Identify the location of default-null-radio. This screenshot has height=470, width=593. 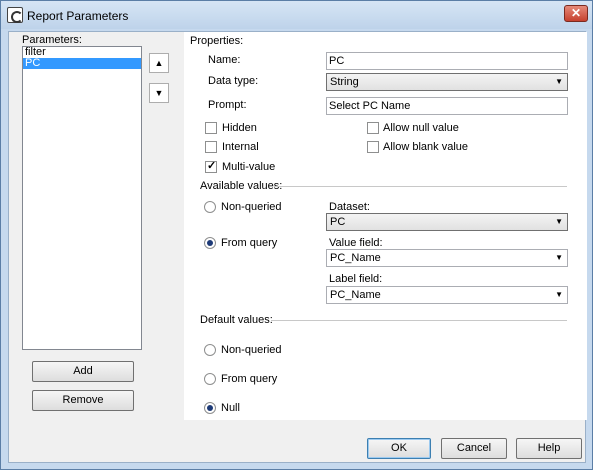
(210, 408).